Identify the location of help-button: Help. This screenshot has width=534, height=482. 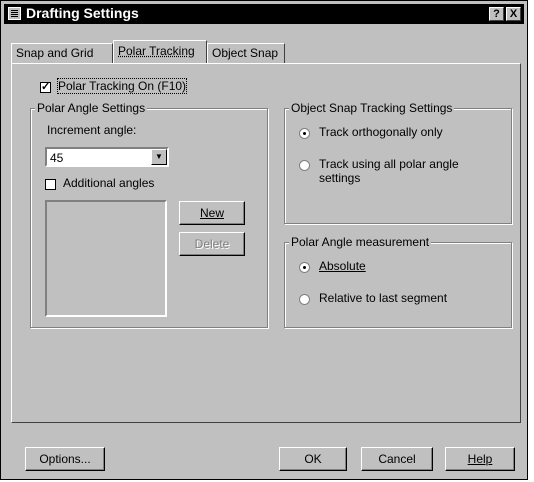
(480, 459).